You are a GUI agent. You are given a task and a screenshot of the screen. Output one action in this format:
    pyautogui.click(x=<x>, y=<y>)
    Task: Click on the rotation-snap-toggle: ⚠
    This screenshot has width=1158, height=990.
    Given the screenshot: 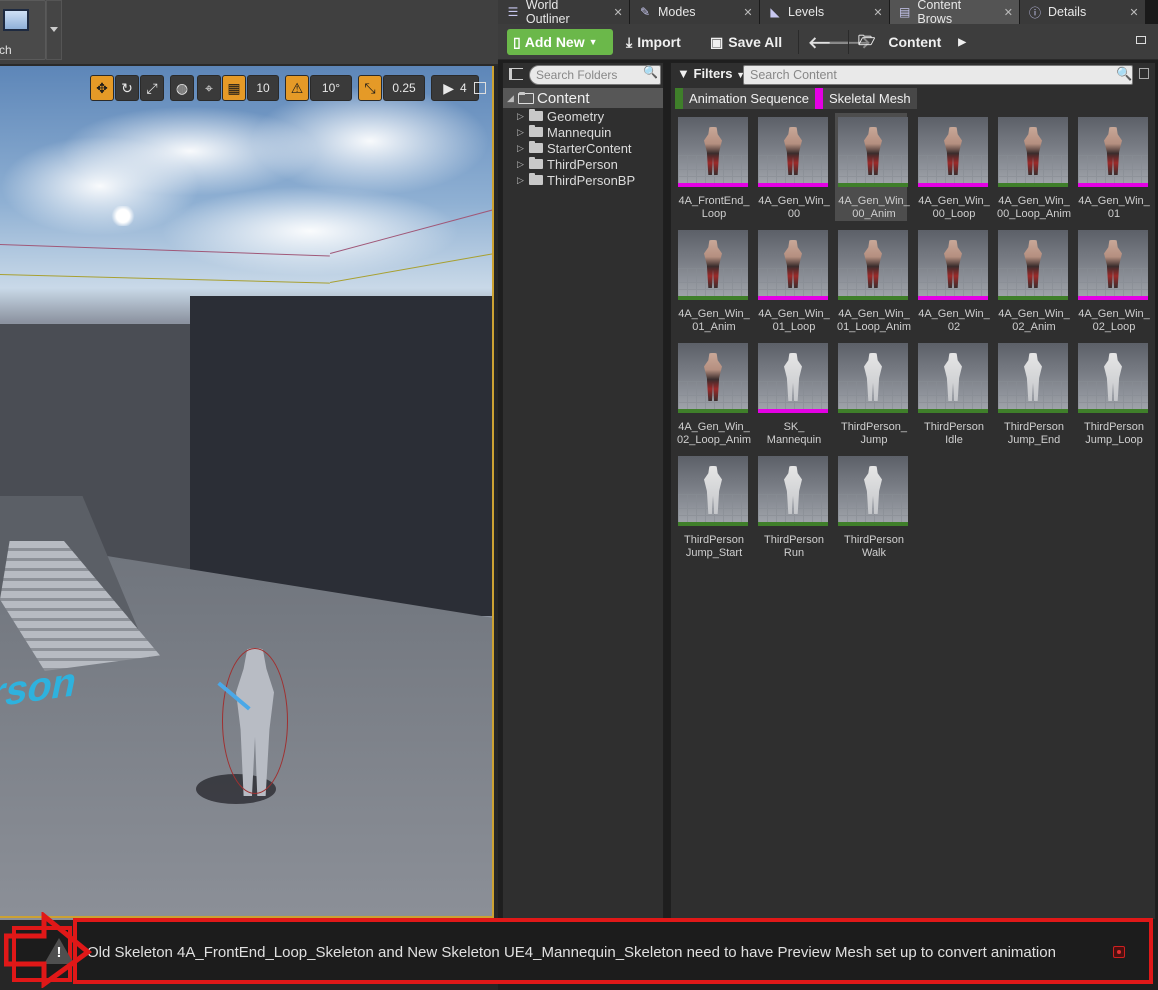 What is the action you would take?
    pyautogui.click(x=297, y=88)
    